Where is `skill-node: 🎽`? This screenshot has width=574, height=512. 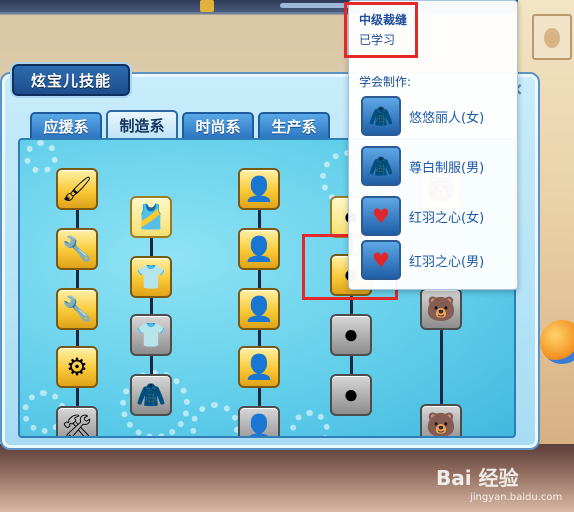
skill-node: 🎽 is located at coordinates (151, 217).